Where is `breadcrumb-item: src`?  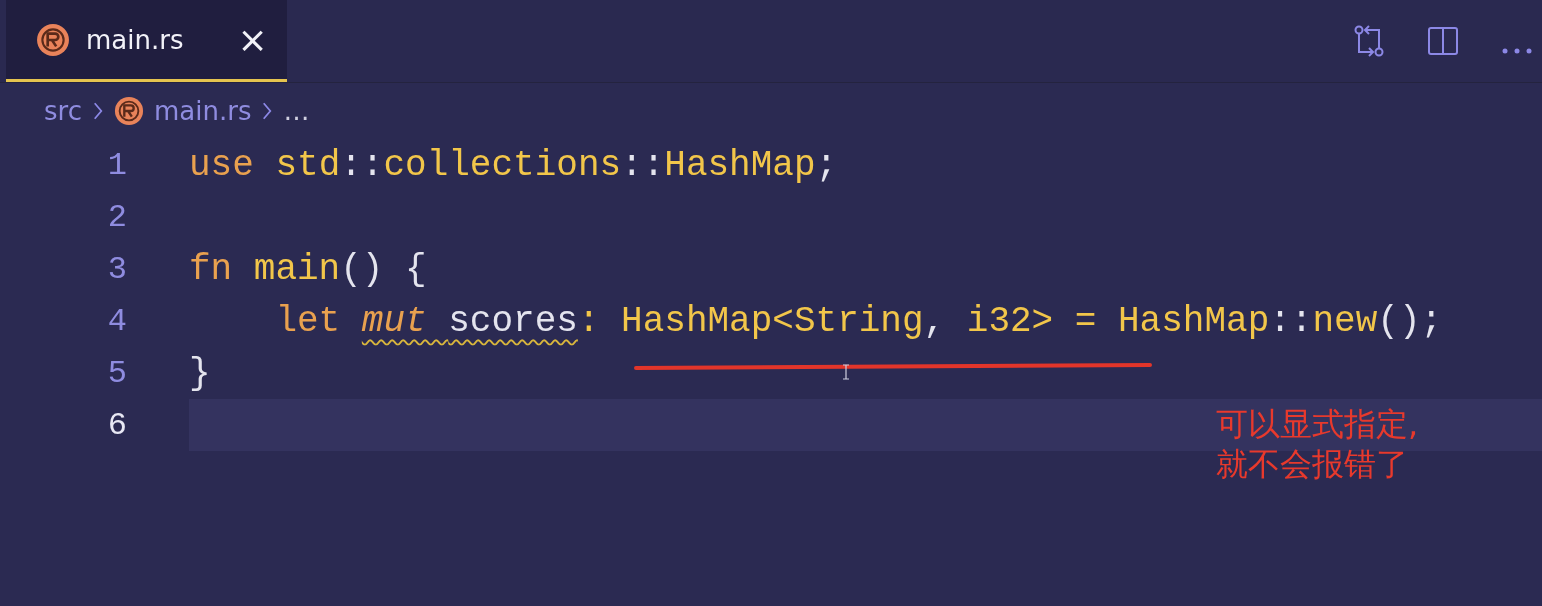
breadcrumb-item: src is located at coordinates (63, 111).